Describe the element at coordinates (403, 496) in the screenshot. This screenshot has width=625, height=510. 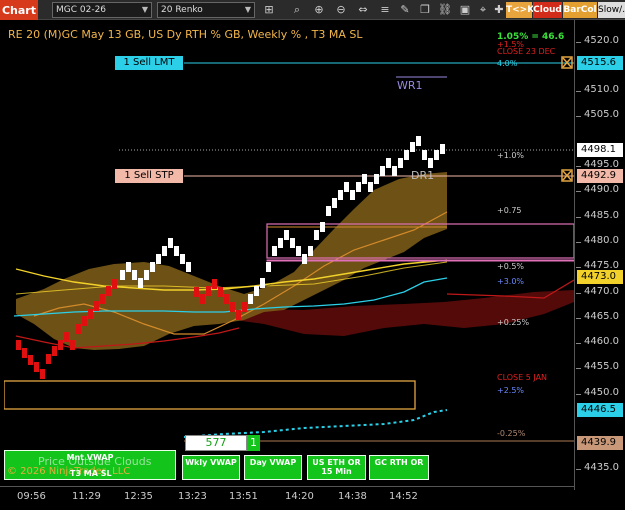
I see `time-tick: 14:52` at that location.